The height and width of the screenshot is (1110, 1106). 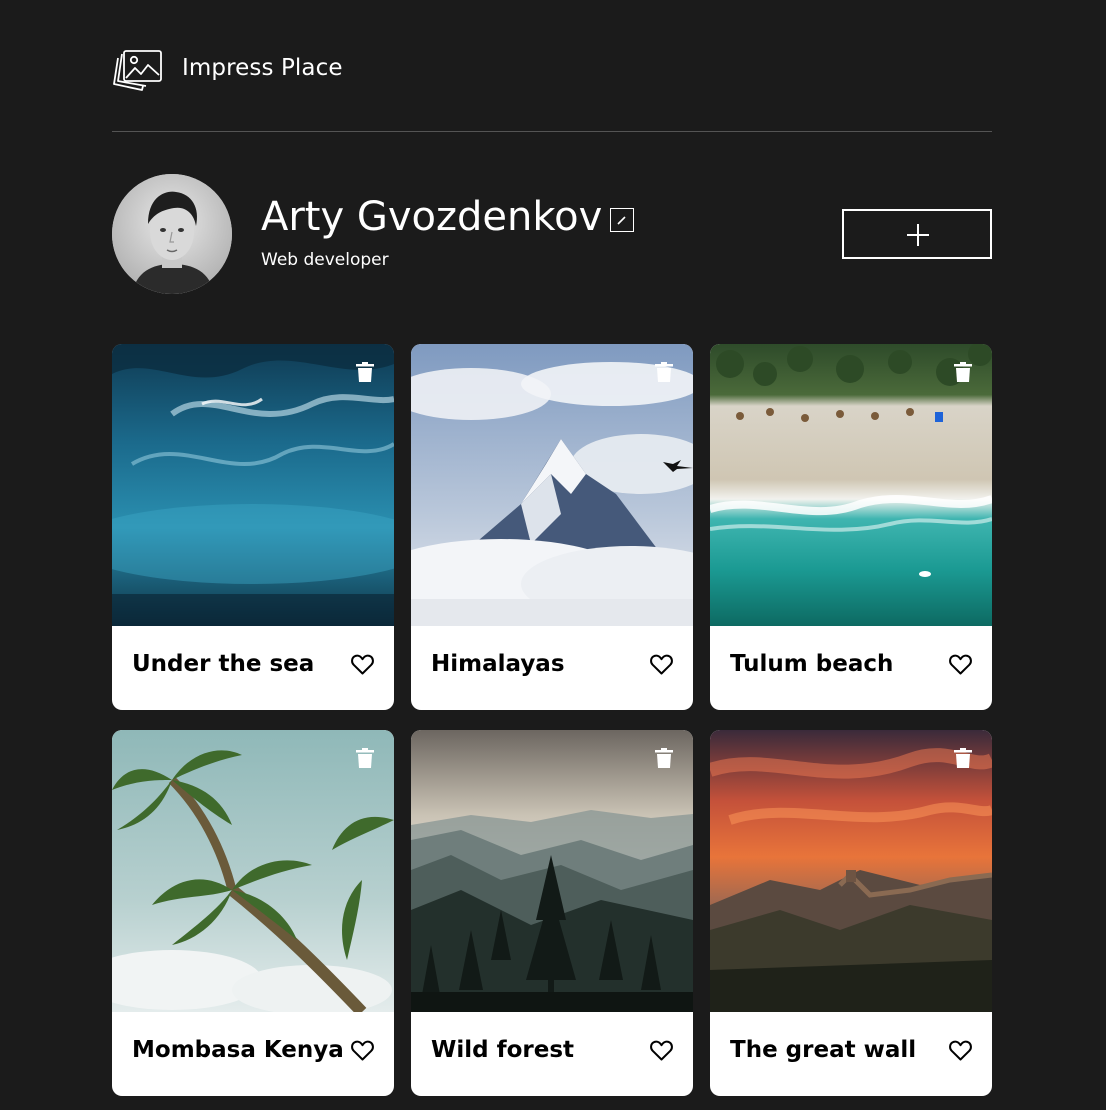 I want to click on profile: Arty Gvozdenkov Web developer, so click(x=552, y=234).